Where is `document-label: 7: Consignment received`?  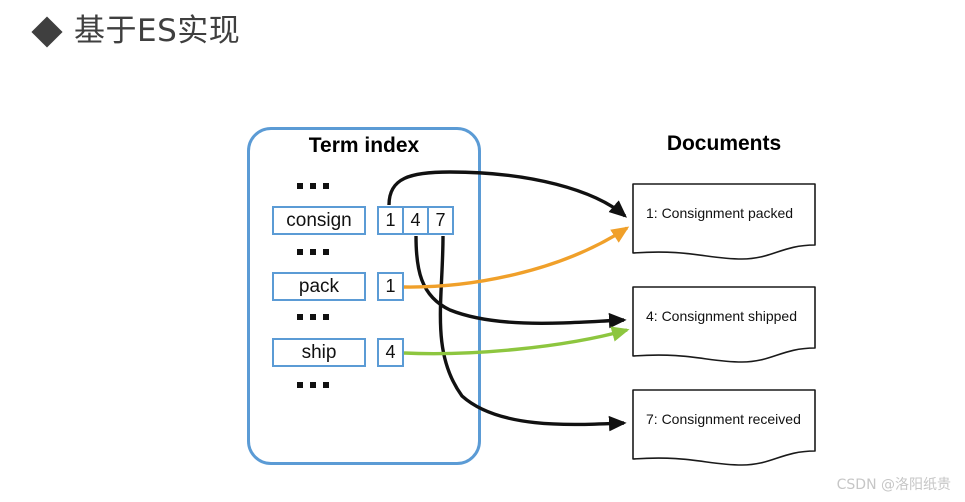
document-label: 7: Consignment received is located at coordinates (723, 419).